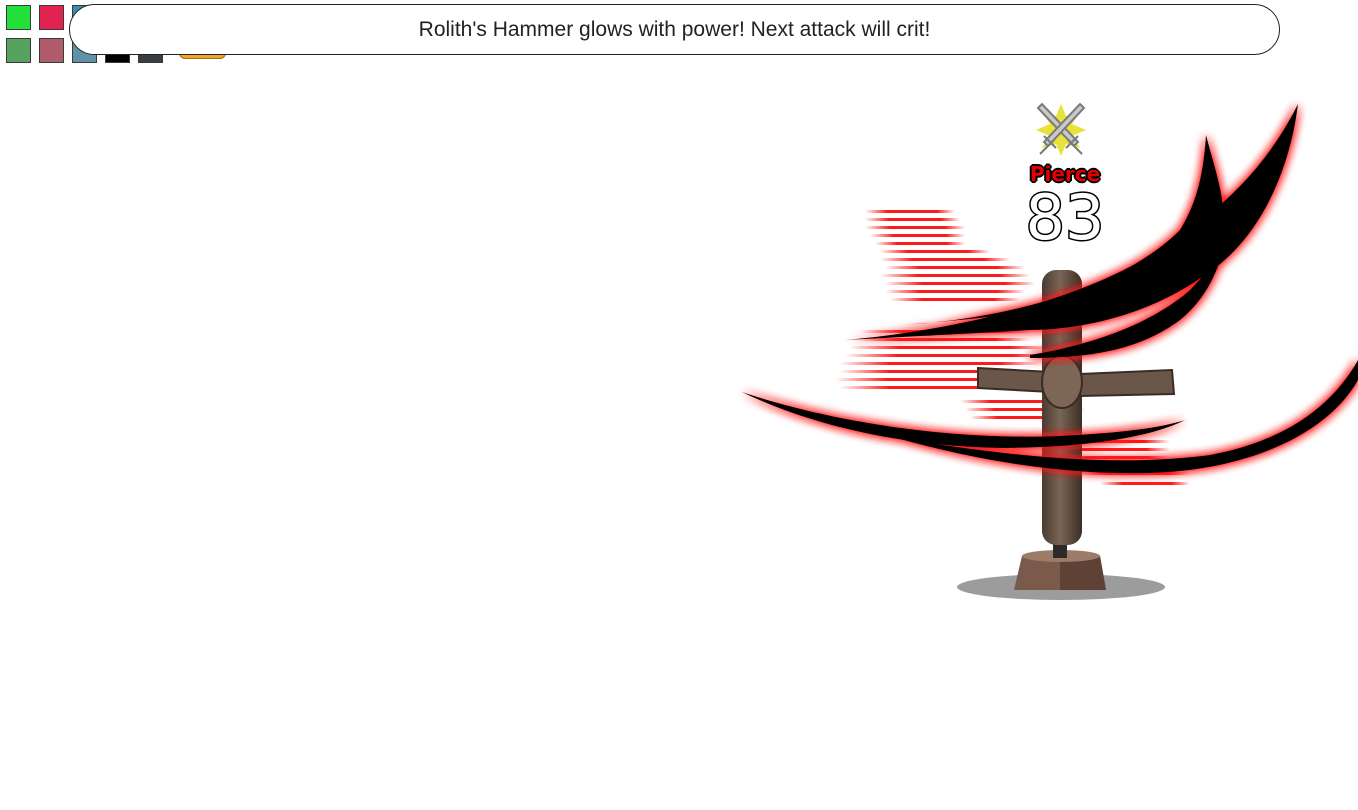 The height and width of the screenshot is (810, 1358). What do you see at coordinates (1065, 218) in the screenshot?
I see `damage-value: 83` at bounding box center [1065, 218].